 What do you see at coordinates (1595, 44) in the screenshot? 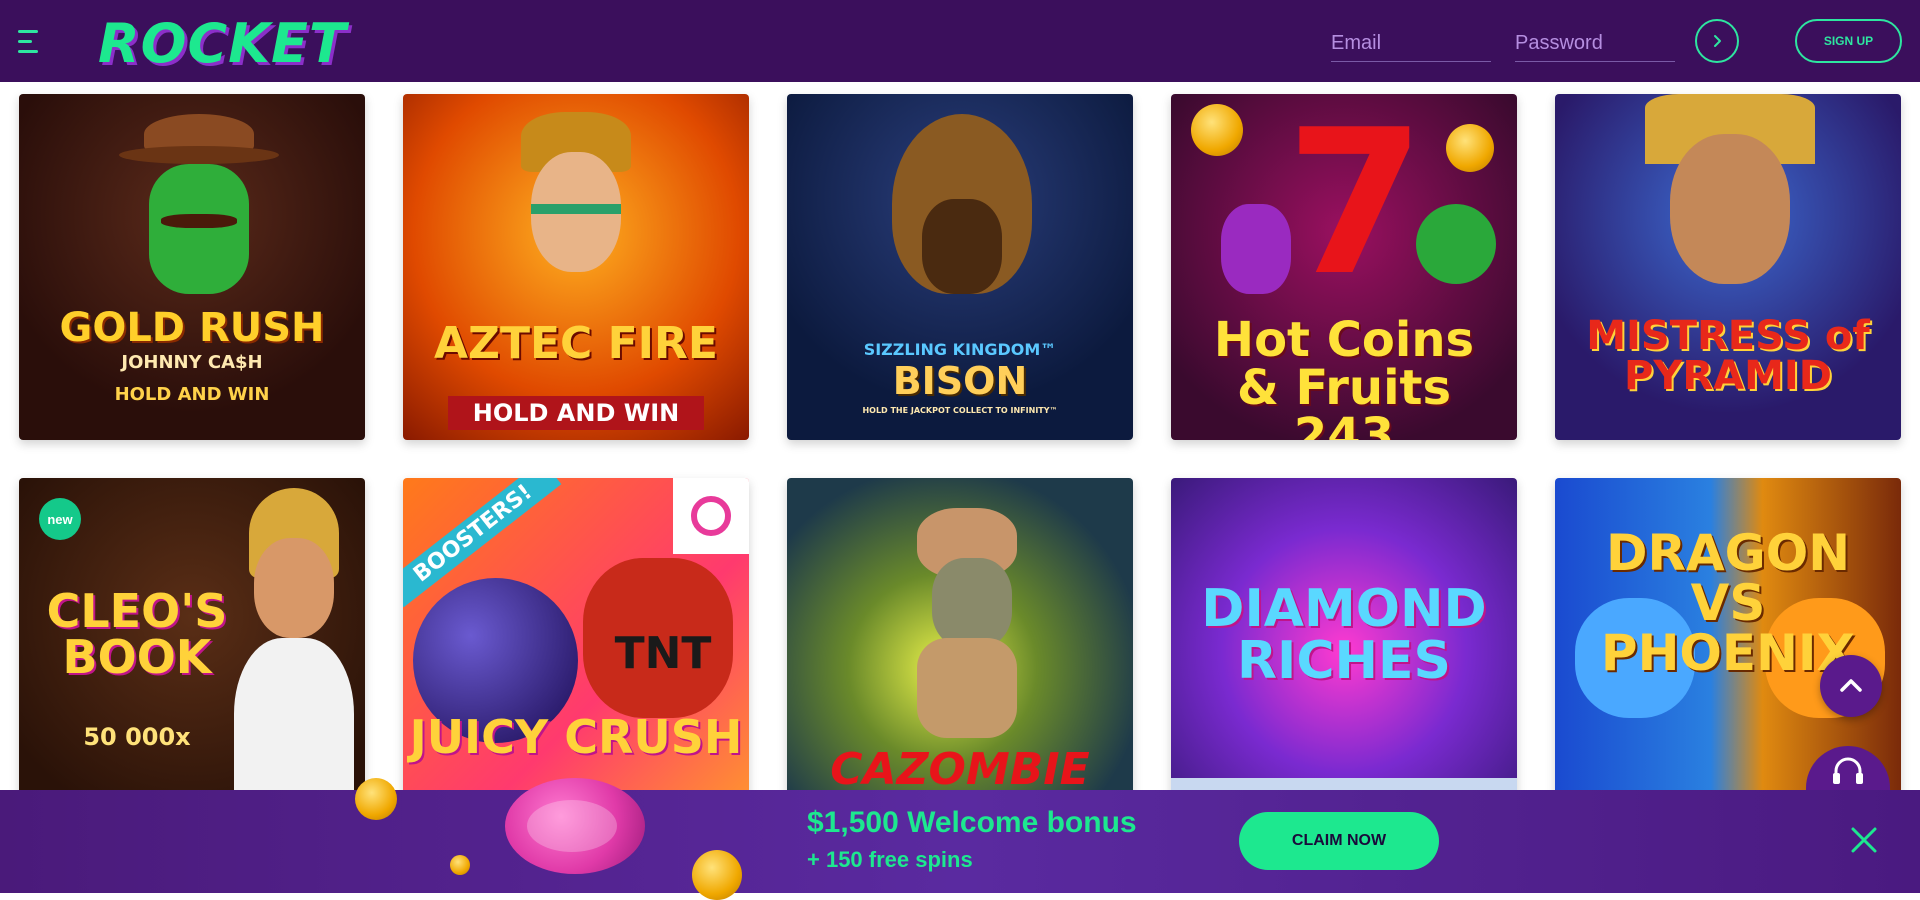
I see `password-input` at bounding box center [1595, 44].